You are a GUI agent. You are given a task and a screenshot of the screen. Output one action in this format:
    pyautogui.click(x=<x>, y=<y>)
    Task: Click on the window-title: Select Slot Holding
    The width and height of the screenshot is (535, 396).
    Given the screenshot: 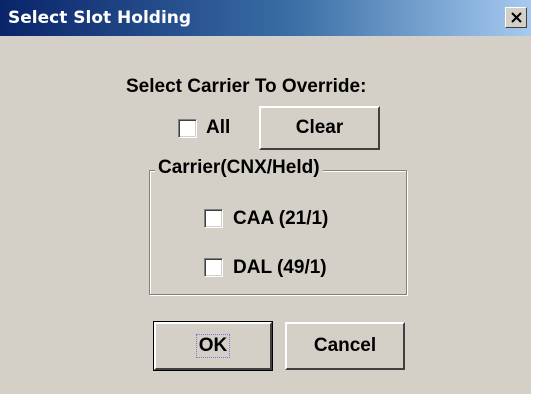 What is the action you would take?
    pyautogui.click(x=100, y=18)
    